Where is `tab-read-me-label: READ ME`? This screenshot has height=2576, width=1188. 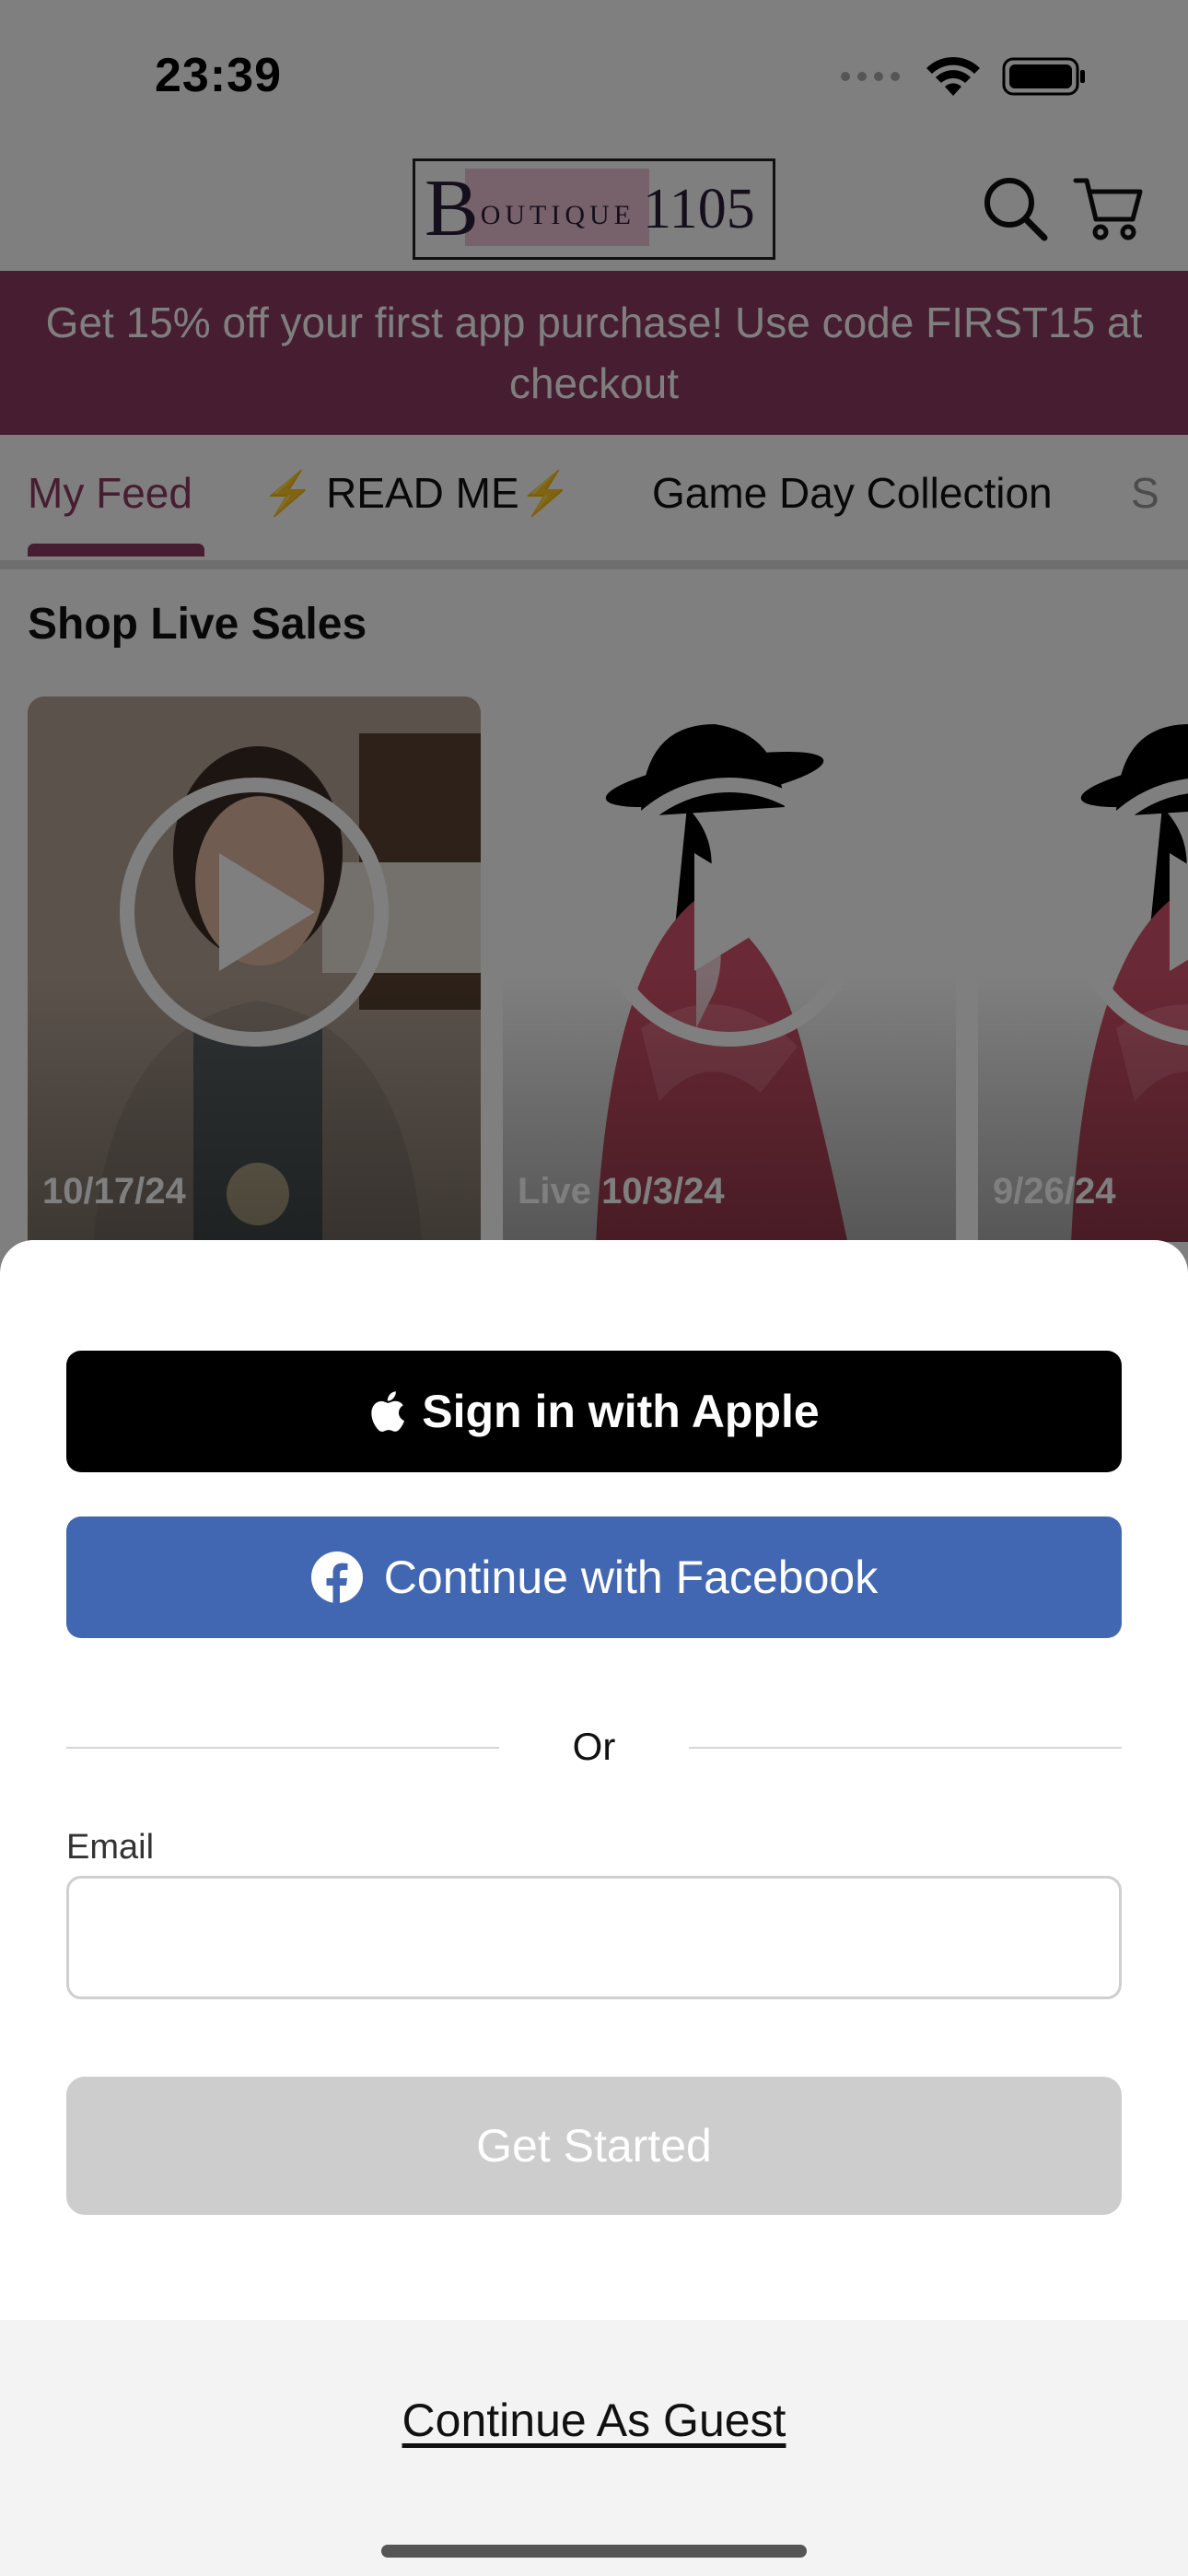 tab-read-me-label: READ ME is located at coordinates (422, 493).